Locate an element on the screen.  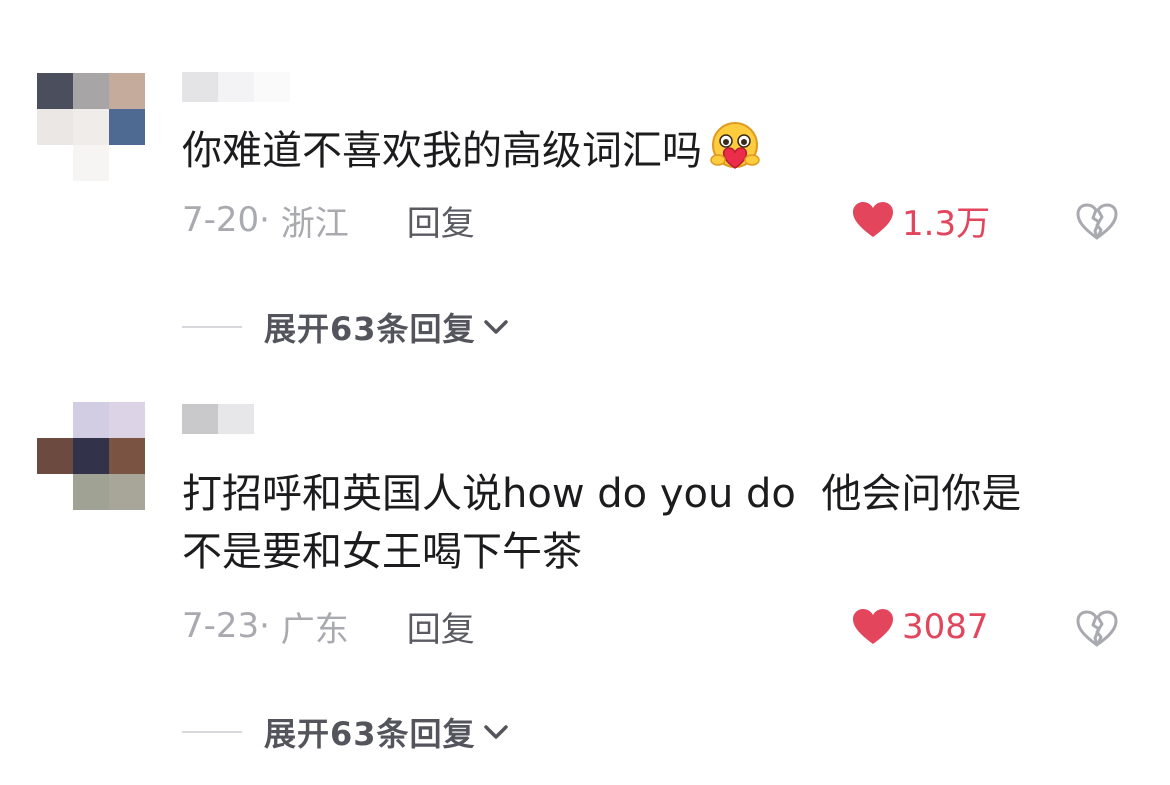
like-button: 3087 is located at coordinates (920, 627).